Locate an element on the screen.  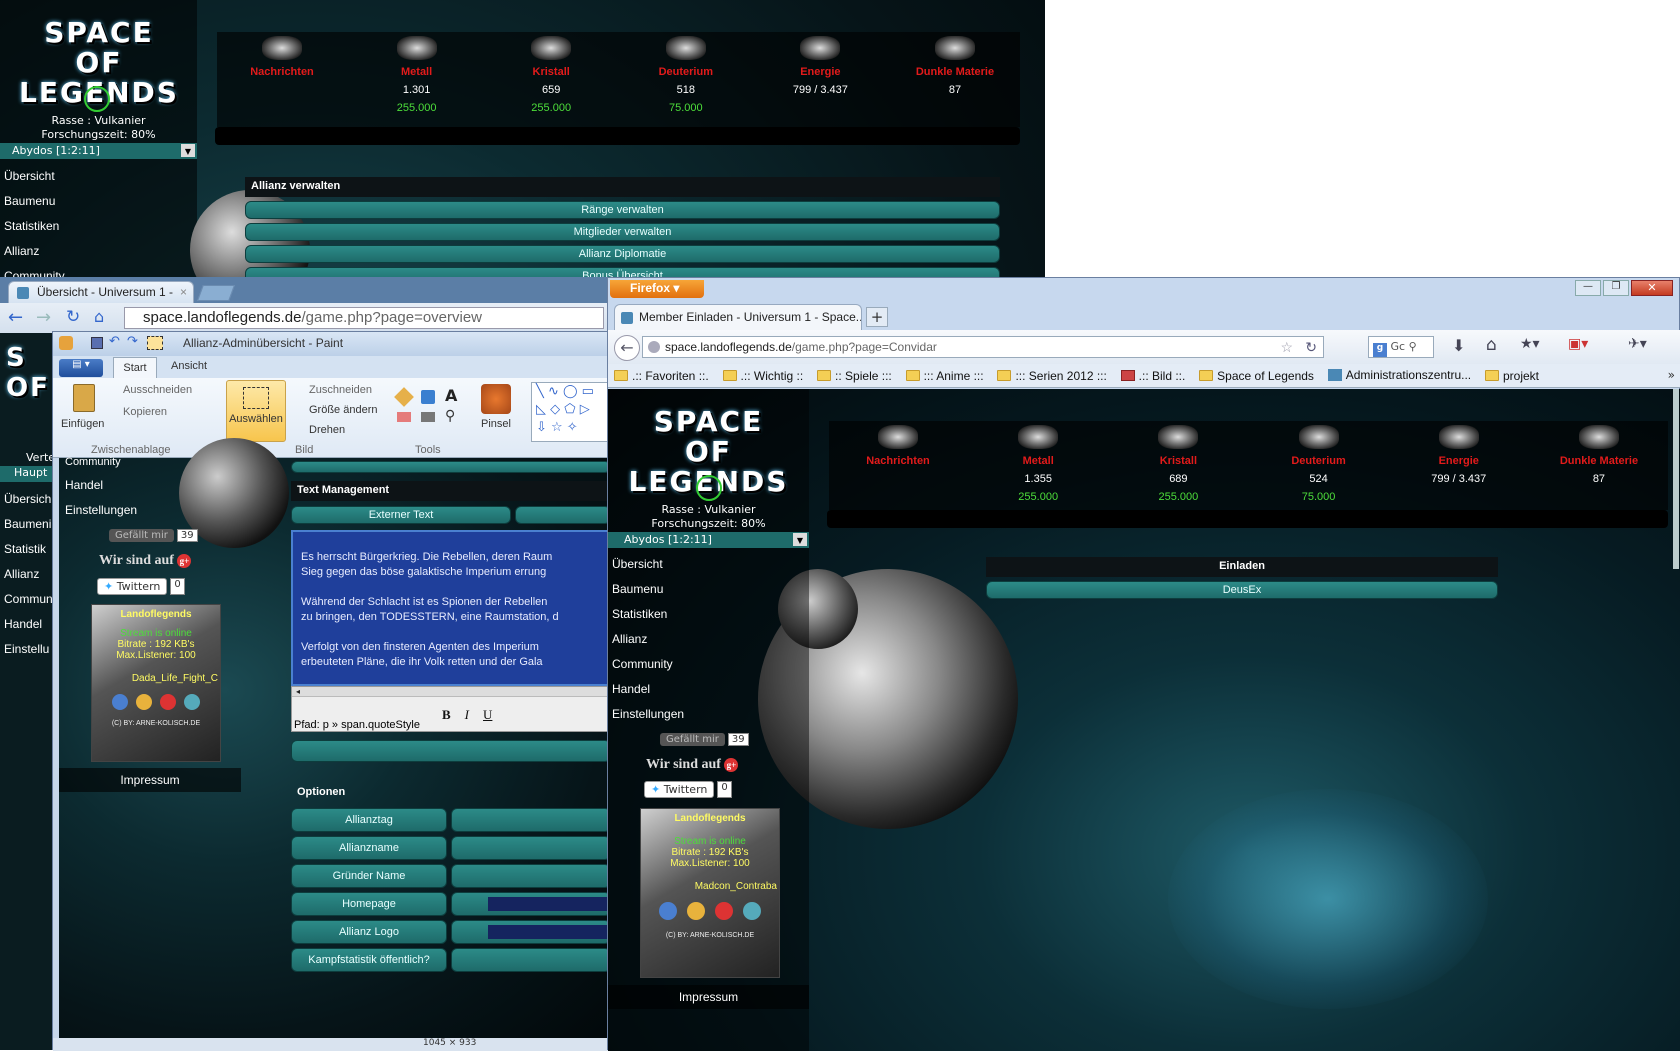
bookmark-item: :: Spiele ::: is located at coordinates (854, 376).